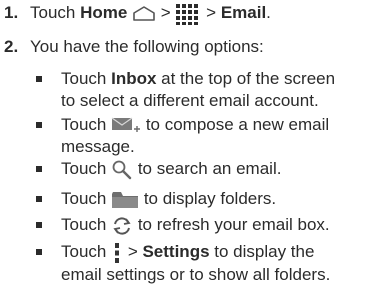 The width and height of the screenshot is (389, 308). What do you see at coordinates (104, 12) in the screenshot?
I see `home-label: Home` at bounding box center [104, 12].